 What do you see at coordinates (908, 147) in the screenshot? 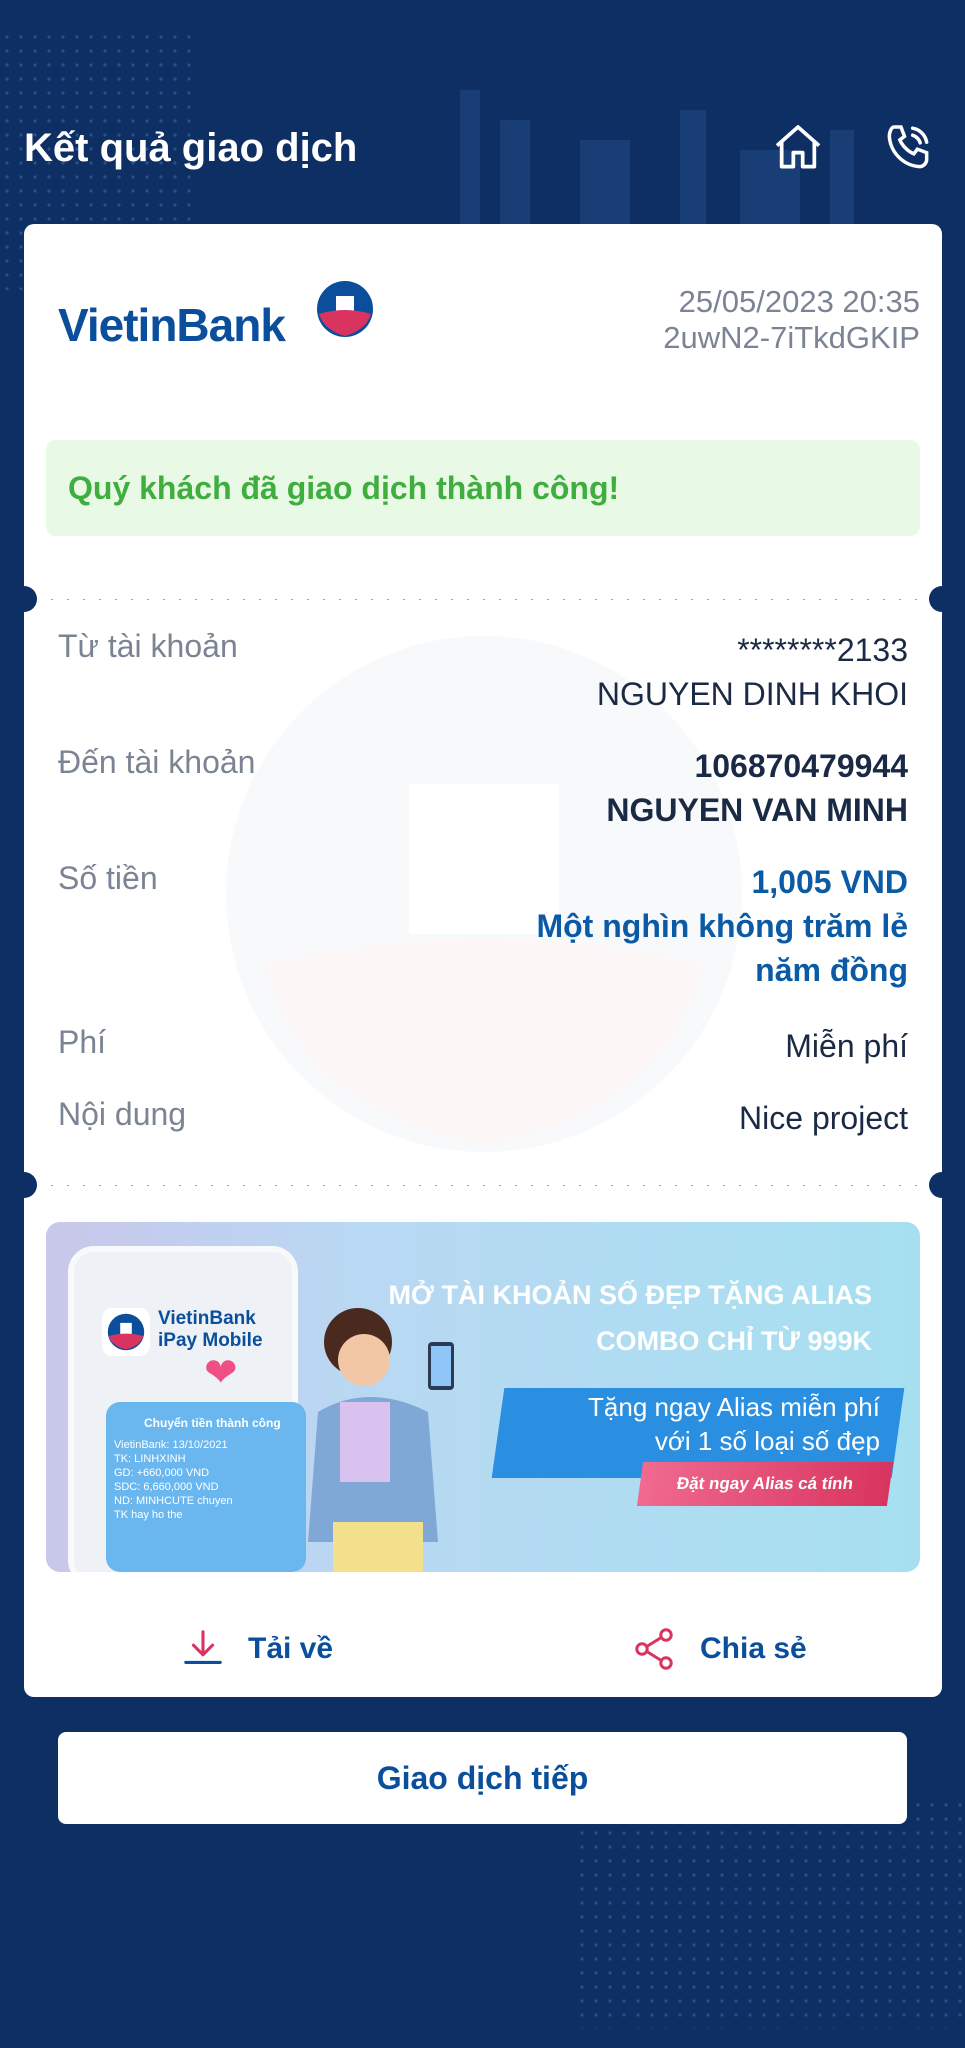
I see `phone-call-icon` at bounding box center [908, 147].